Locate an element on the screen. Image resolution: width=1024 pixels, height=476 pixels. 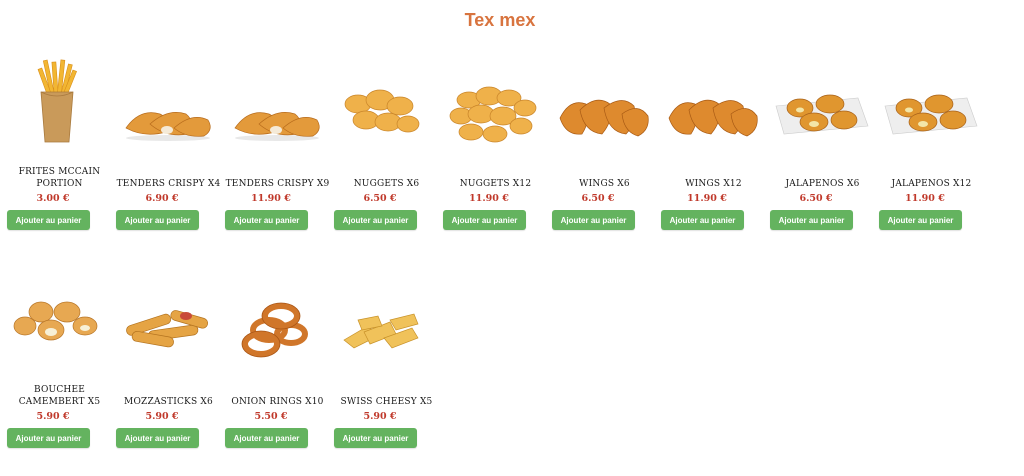
product-name: TENDERS CRISPY X9 is located at coordinates (277, 184).